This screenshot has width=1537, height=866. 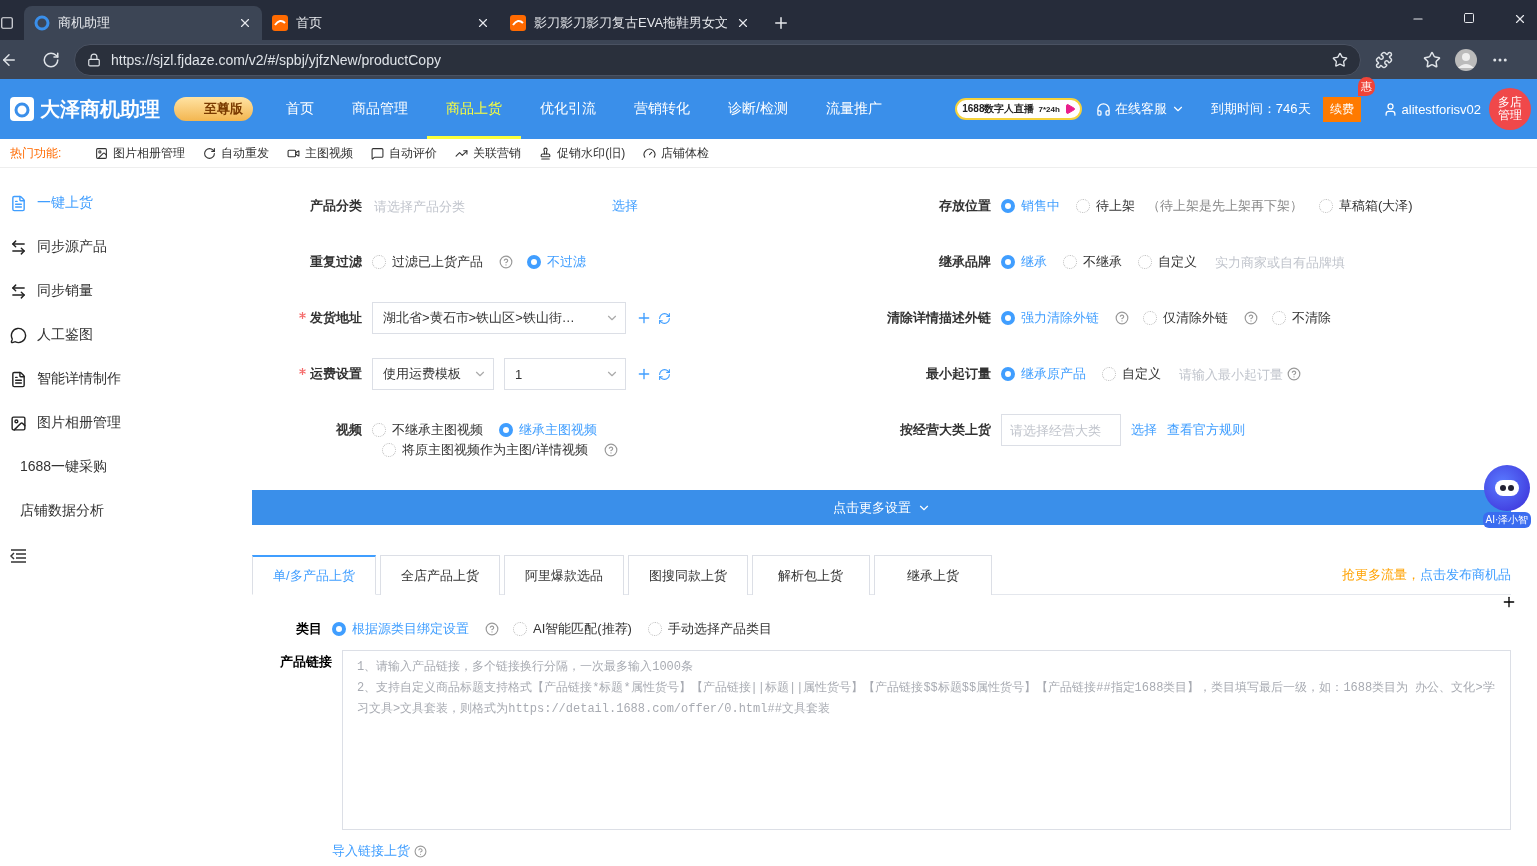 I want to click on lock-icon, so click(x=94, y=59).